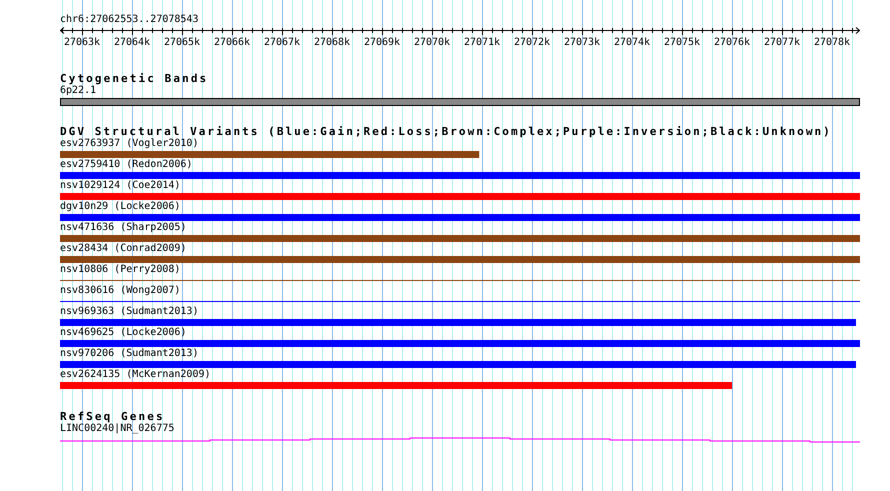 The image size is (890, 491). What do you see at coordinates (460, 440) in the screenshot?
I see `gene-line` at bounding box center [460, 440].